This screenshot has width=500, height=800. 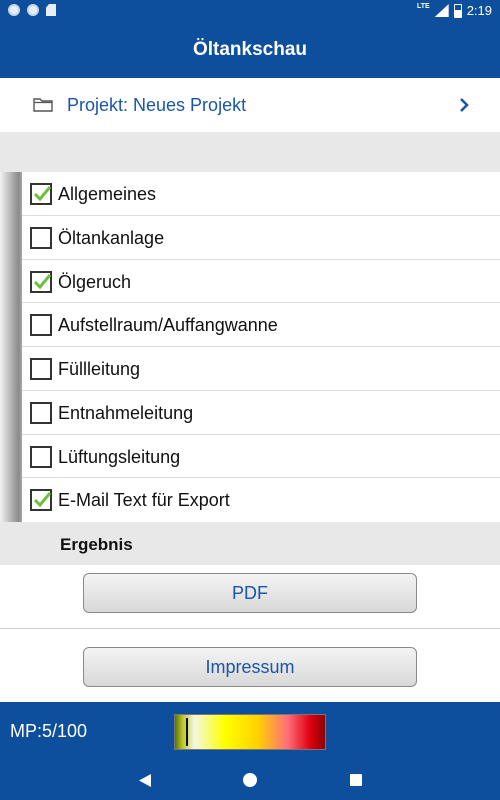 What do you see at coordinates (119, 456) in the screenshot?
I see `checklist-item-label: Lüftungsleitung` at bounding box center [119, 456].